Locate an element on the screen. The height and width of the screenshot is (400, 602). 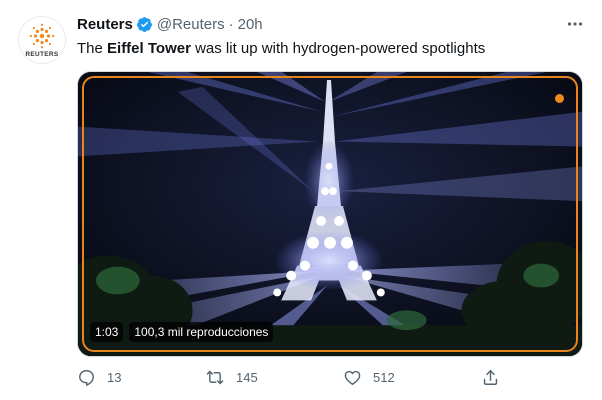
share-button is located at coordinates (490, 377).